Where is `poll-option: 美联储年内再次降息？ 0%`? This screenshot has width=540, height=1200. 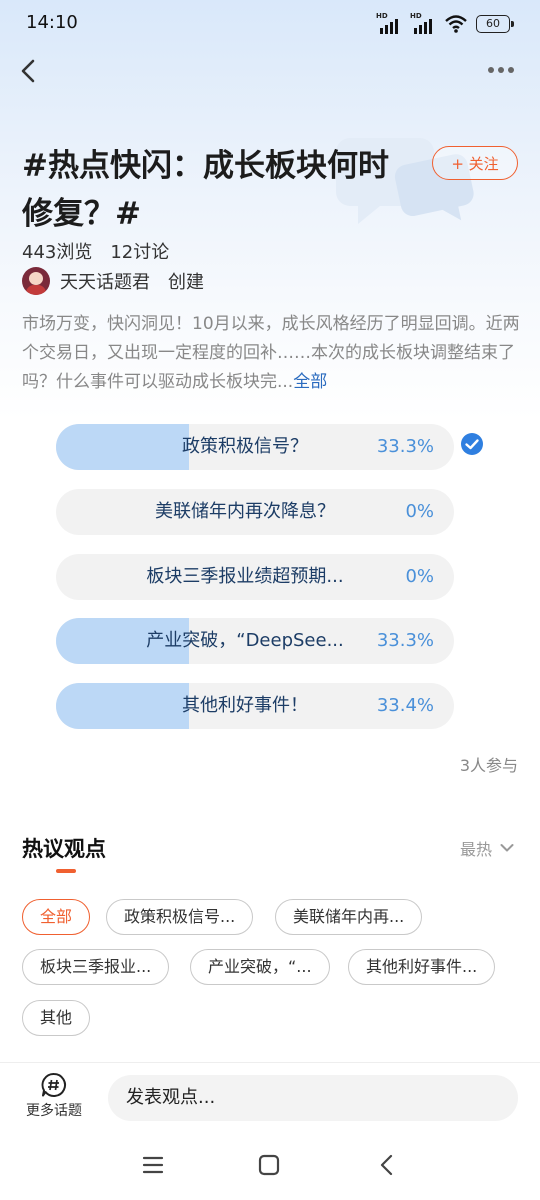 poll-option: 美联储年内再次降息？ 0% is located at coordinates (255, 512).